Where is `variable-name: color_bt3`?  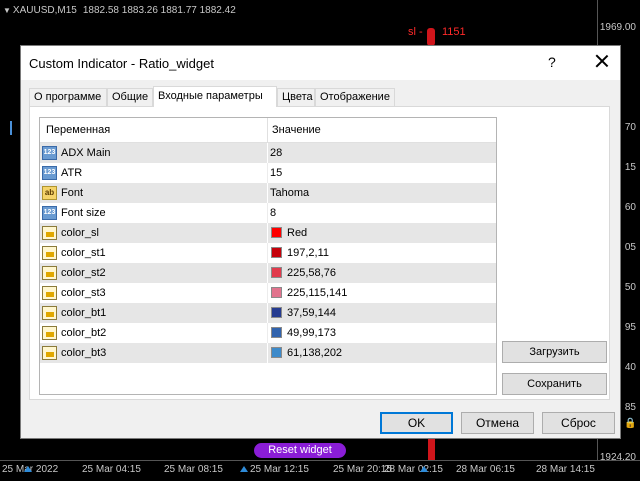
variable-name: color_bt3 is located at coordinates (84, 353).